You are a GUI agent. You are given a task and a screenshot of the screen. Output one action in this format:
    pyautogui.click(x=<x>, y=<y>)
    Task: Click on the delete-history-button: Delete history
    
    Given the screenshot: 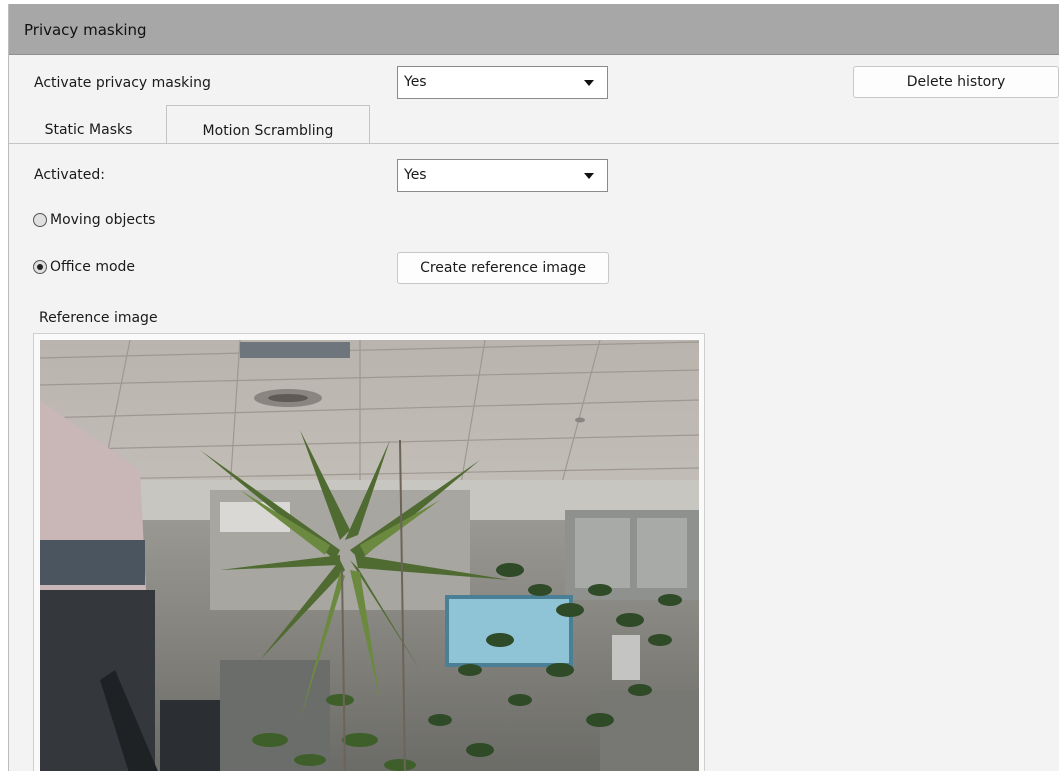 What is the action you would take?
    pyautogui.click(x=956, y=82)
    